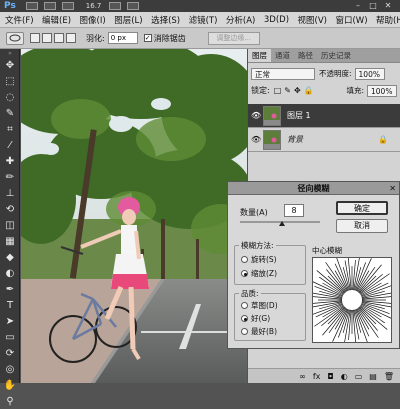 The height and width of the screenshot is (409, 400). I want to click on history-brush-icon: ⟲, so click(10, 209).